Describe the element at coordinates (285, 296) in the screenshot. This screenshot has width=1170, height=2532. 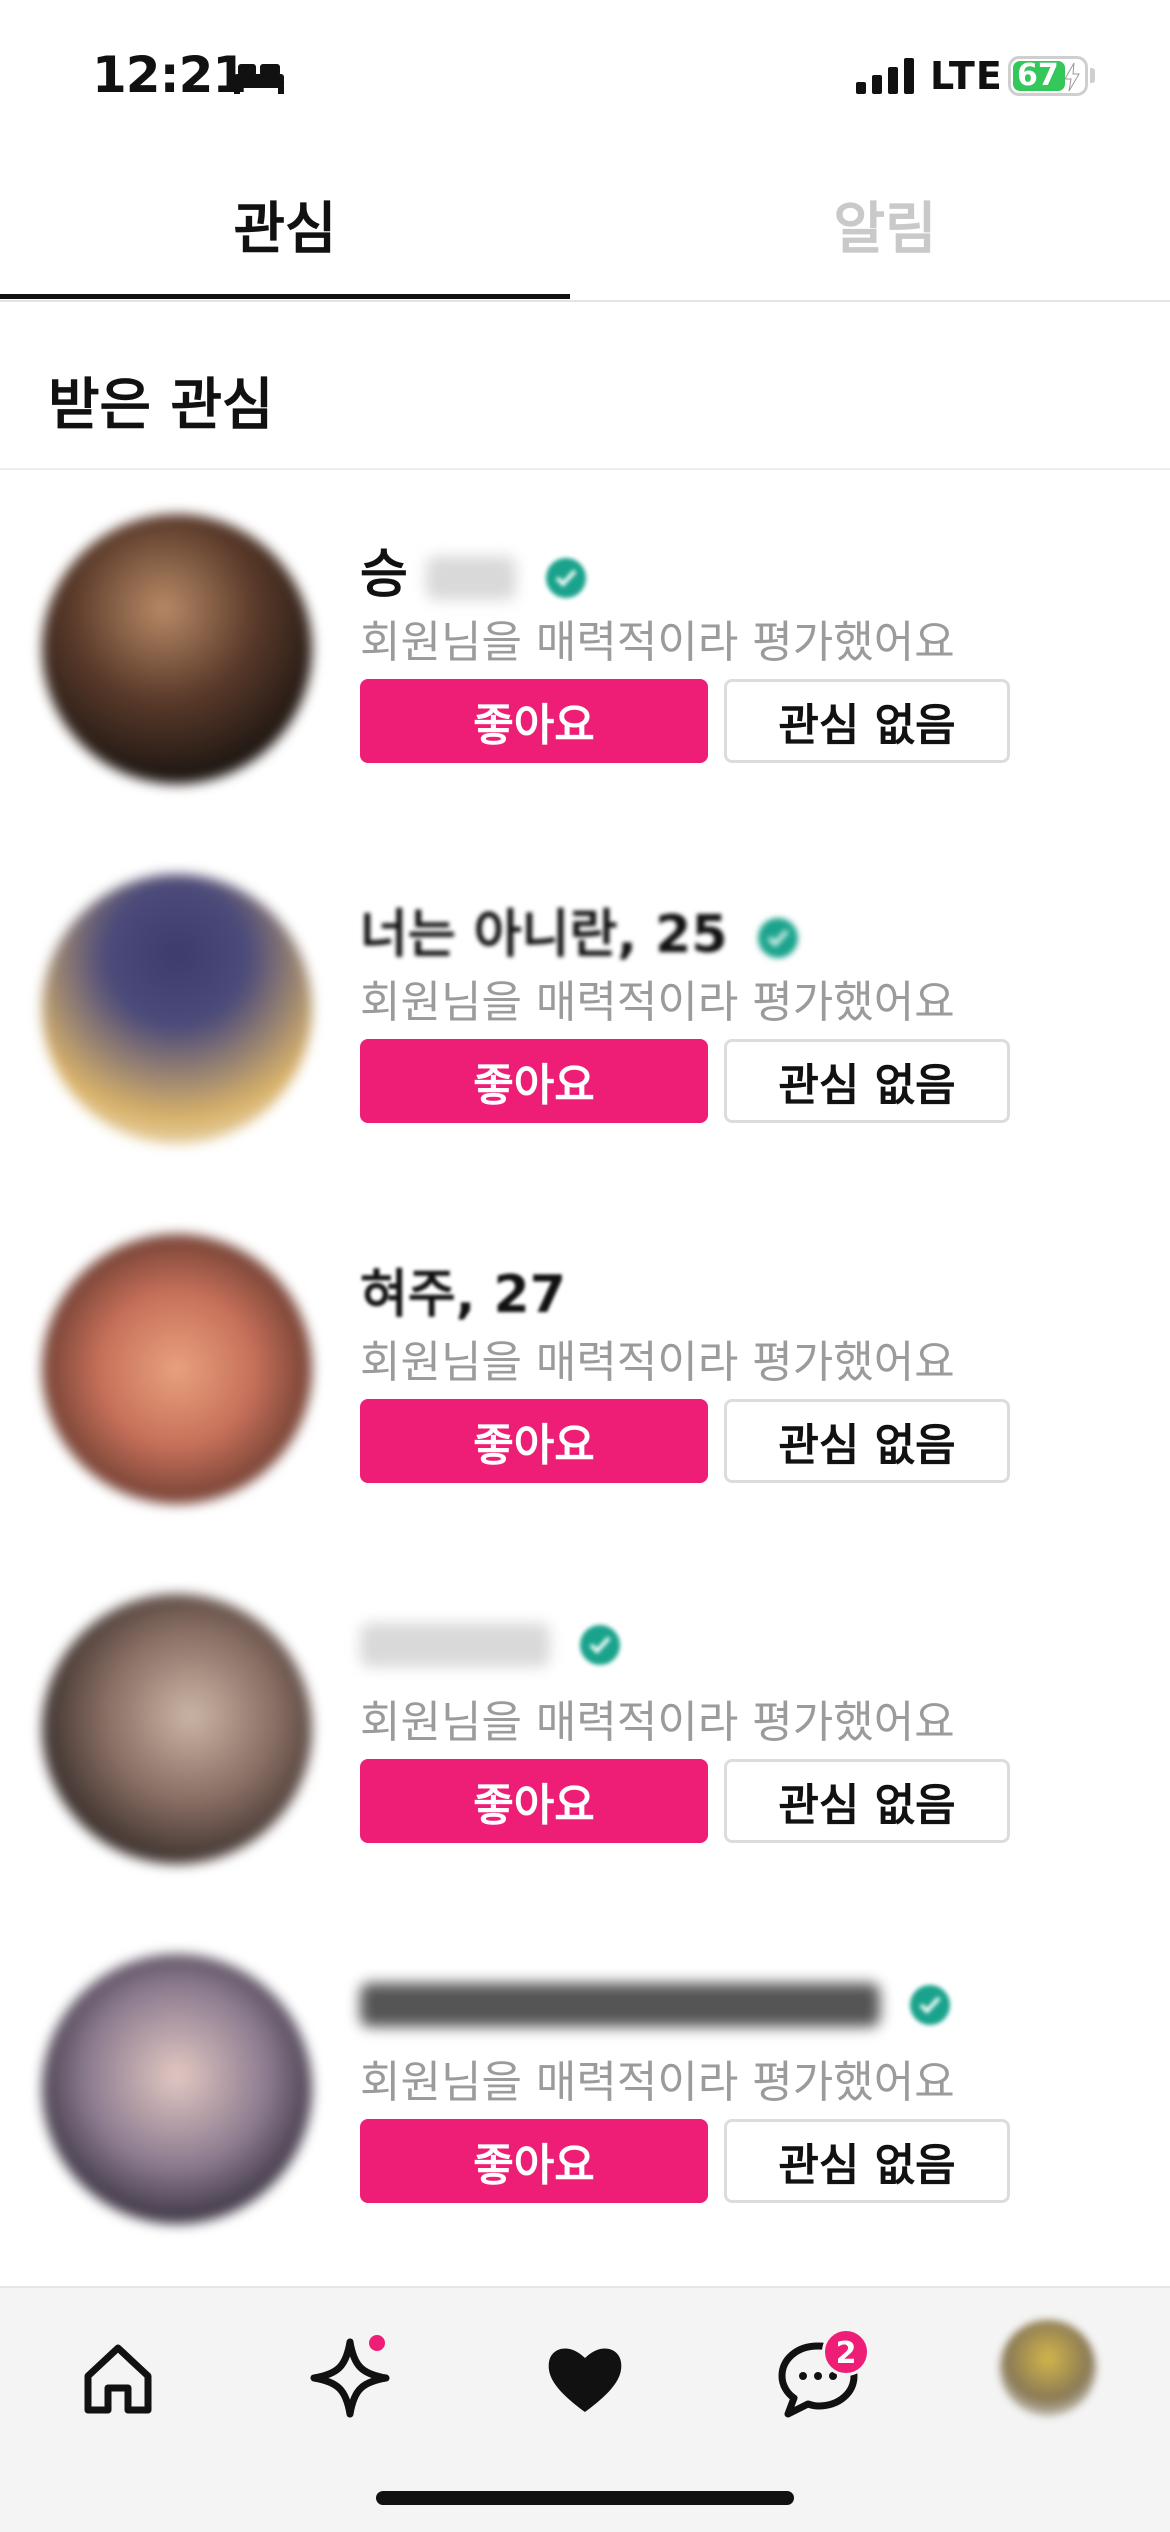
I see `active-tab-indicator` at that location.